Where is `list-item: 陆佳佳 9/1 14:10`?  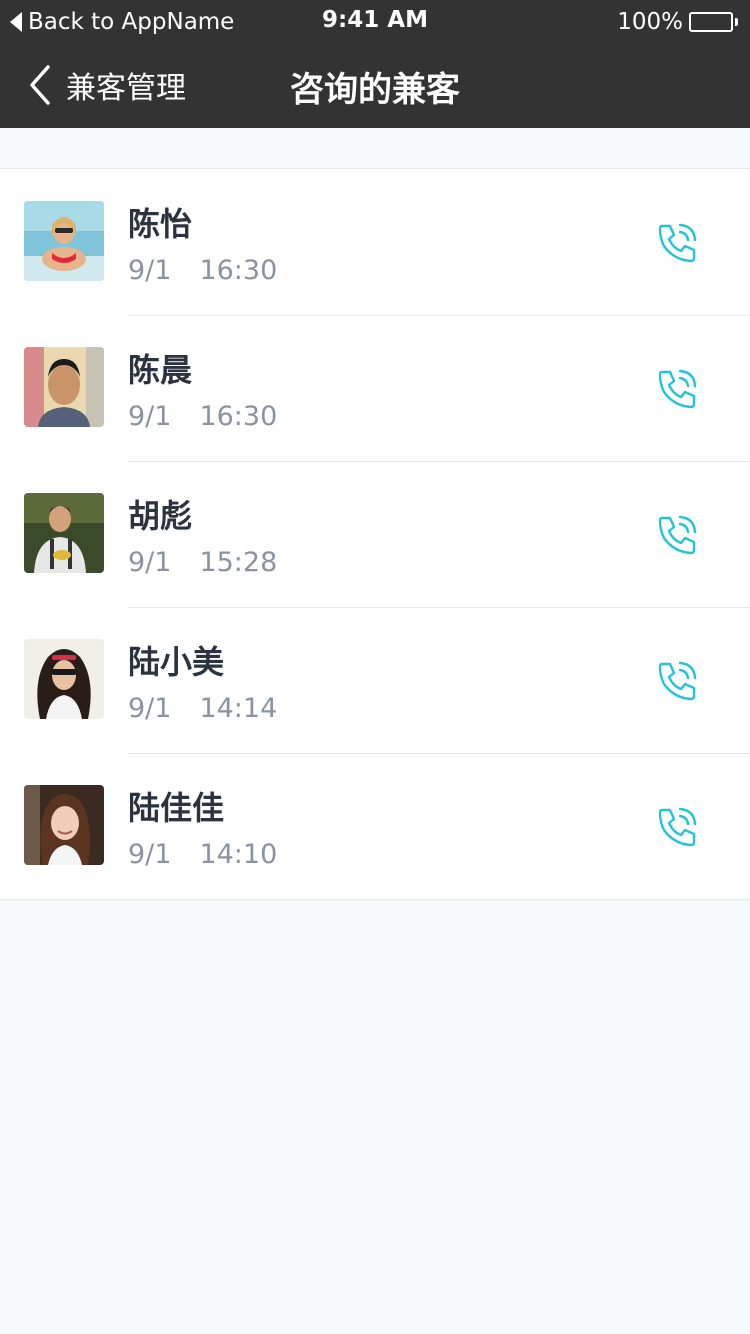 list-item: 陆佳佳 9/1 14:10 is located at coordinates (375, 826).